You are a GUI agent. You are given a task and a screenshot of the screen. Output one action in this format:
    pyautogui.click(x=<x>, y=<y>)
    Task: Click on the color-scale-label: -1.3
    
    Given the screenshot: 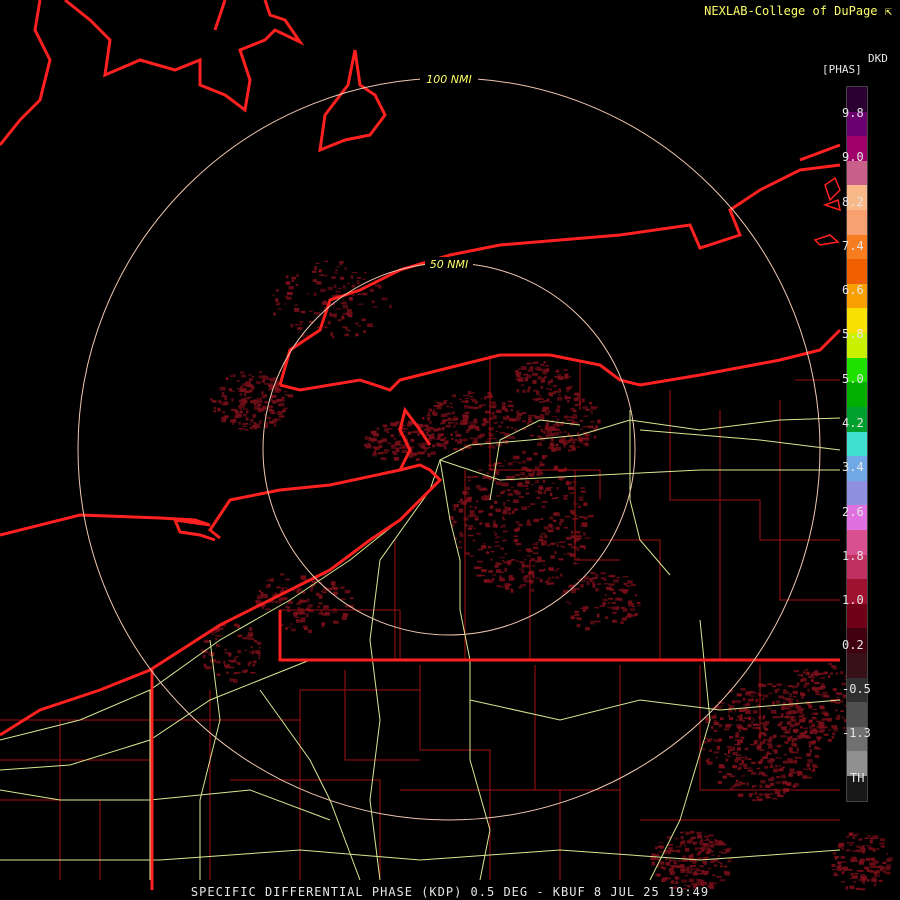 What is the action you would take?
    pyautogui.click(x=856, y=733)
    